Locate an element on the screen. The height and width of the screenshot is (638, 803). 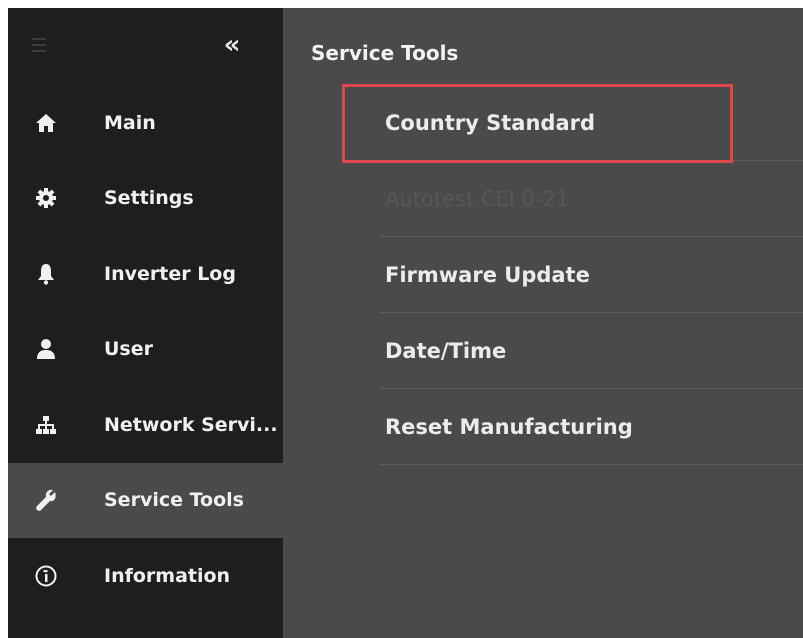
network-icon is located at coordinates (46, 425).